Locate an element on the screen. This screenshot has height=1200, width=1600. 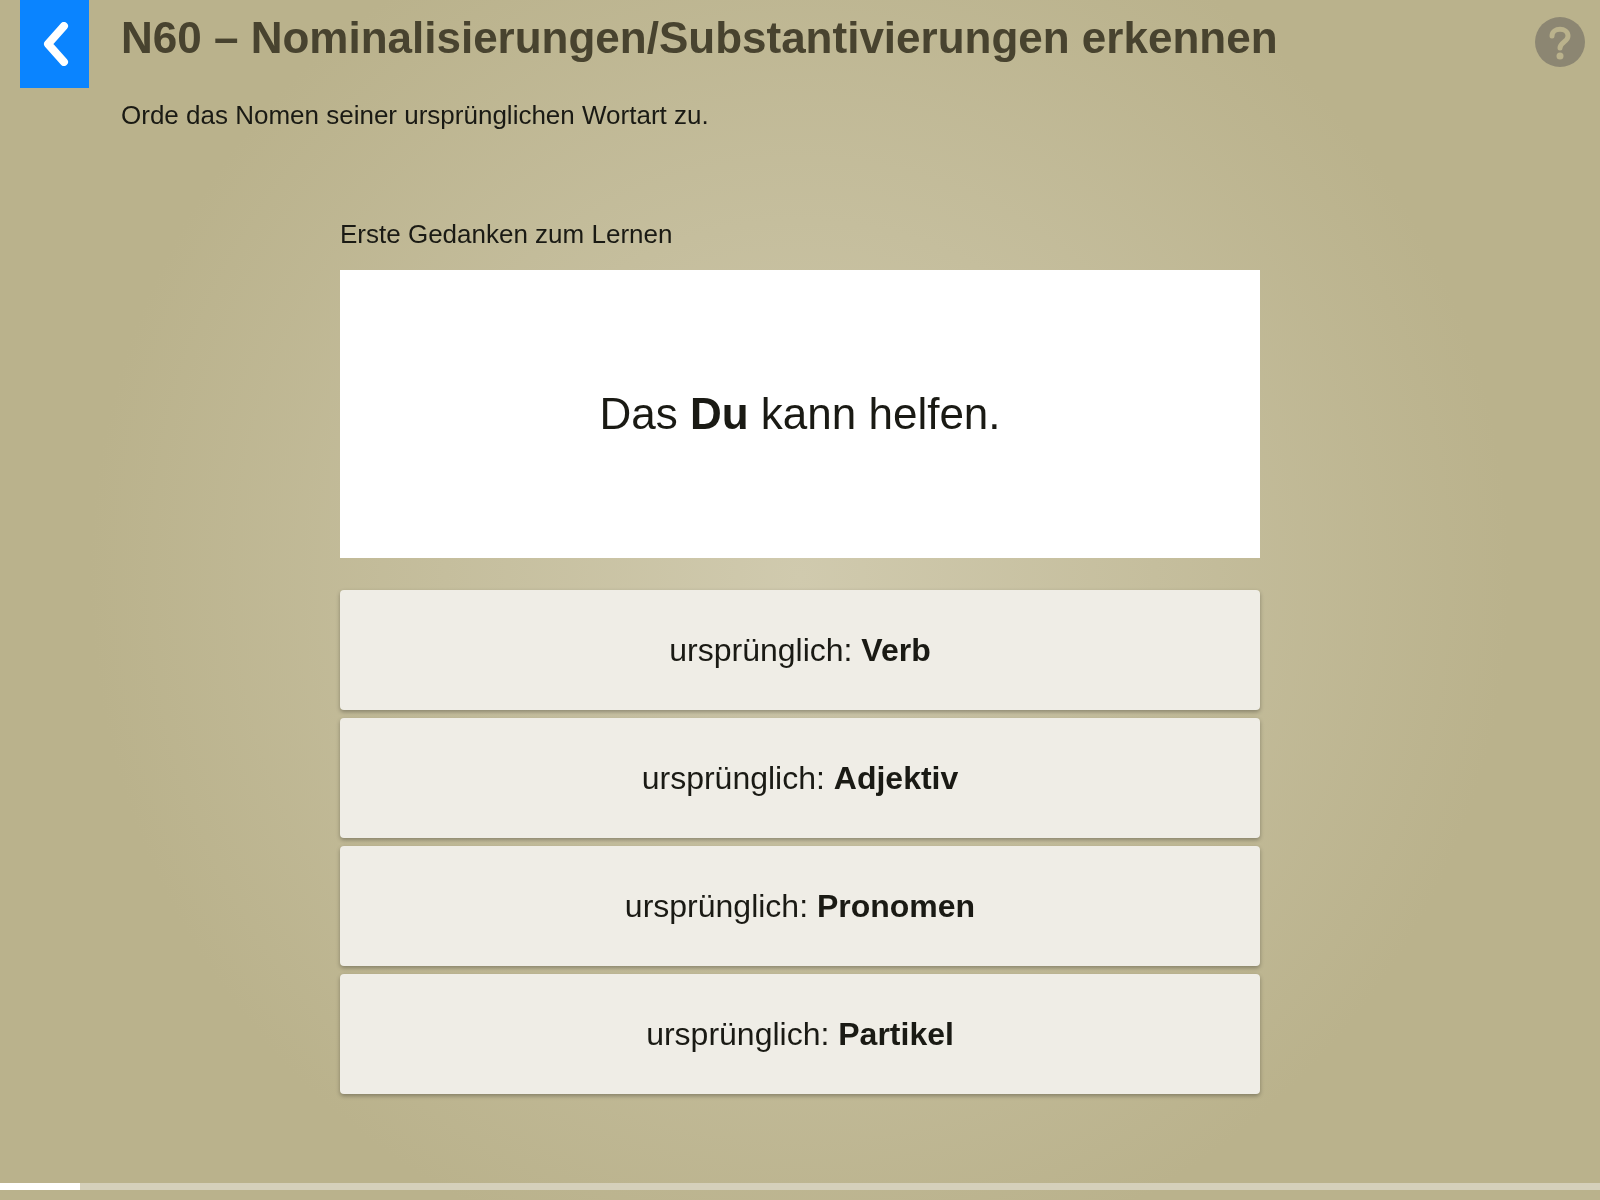
answer-option: ursprünglich: Pronomen is located at coordinates (800, 906).